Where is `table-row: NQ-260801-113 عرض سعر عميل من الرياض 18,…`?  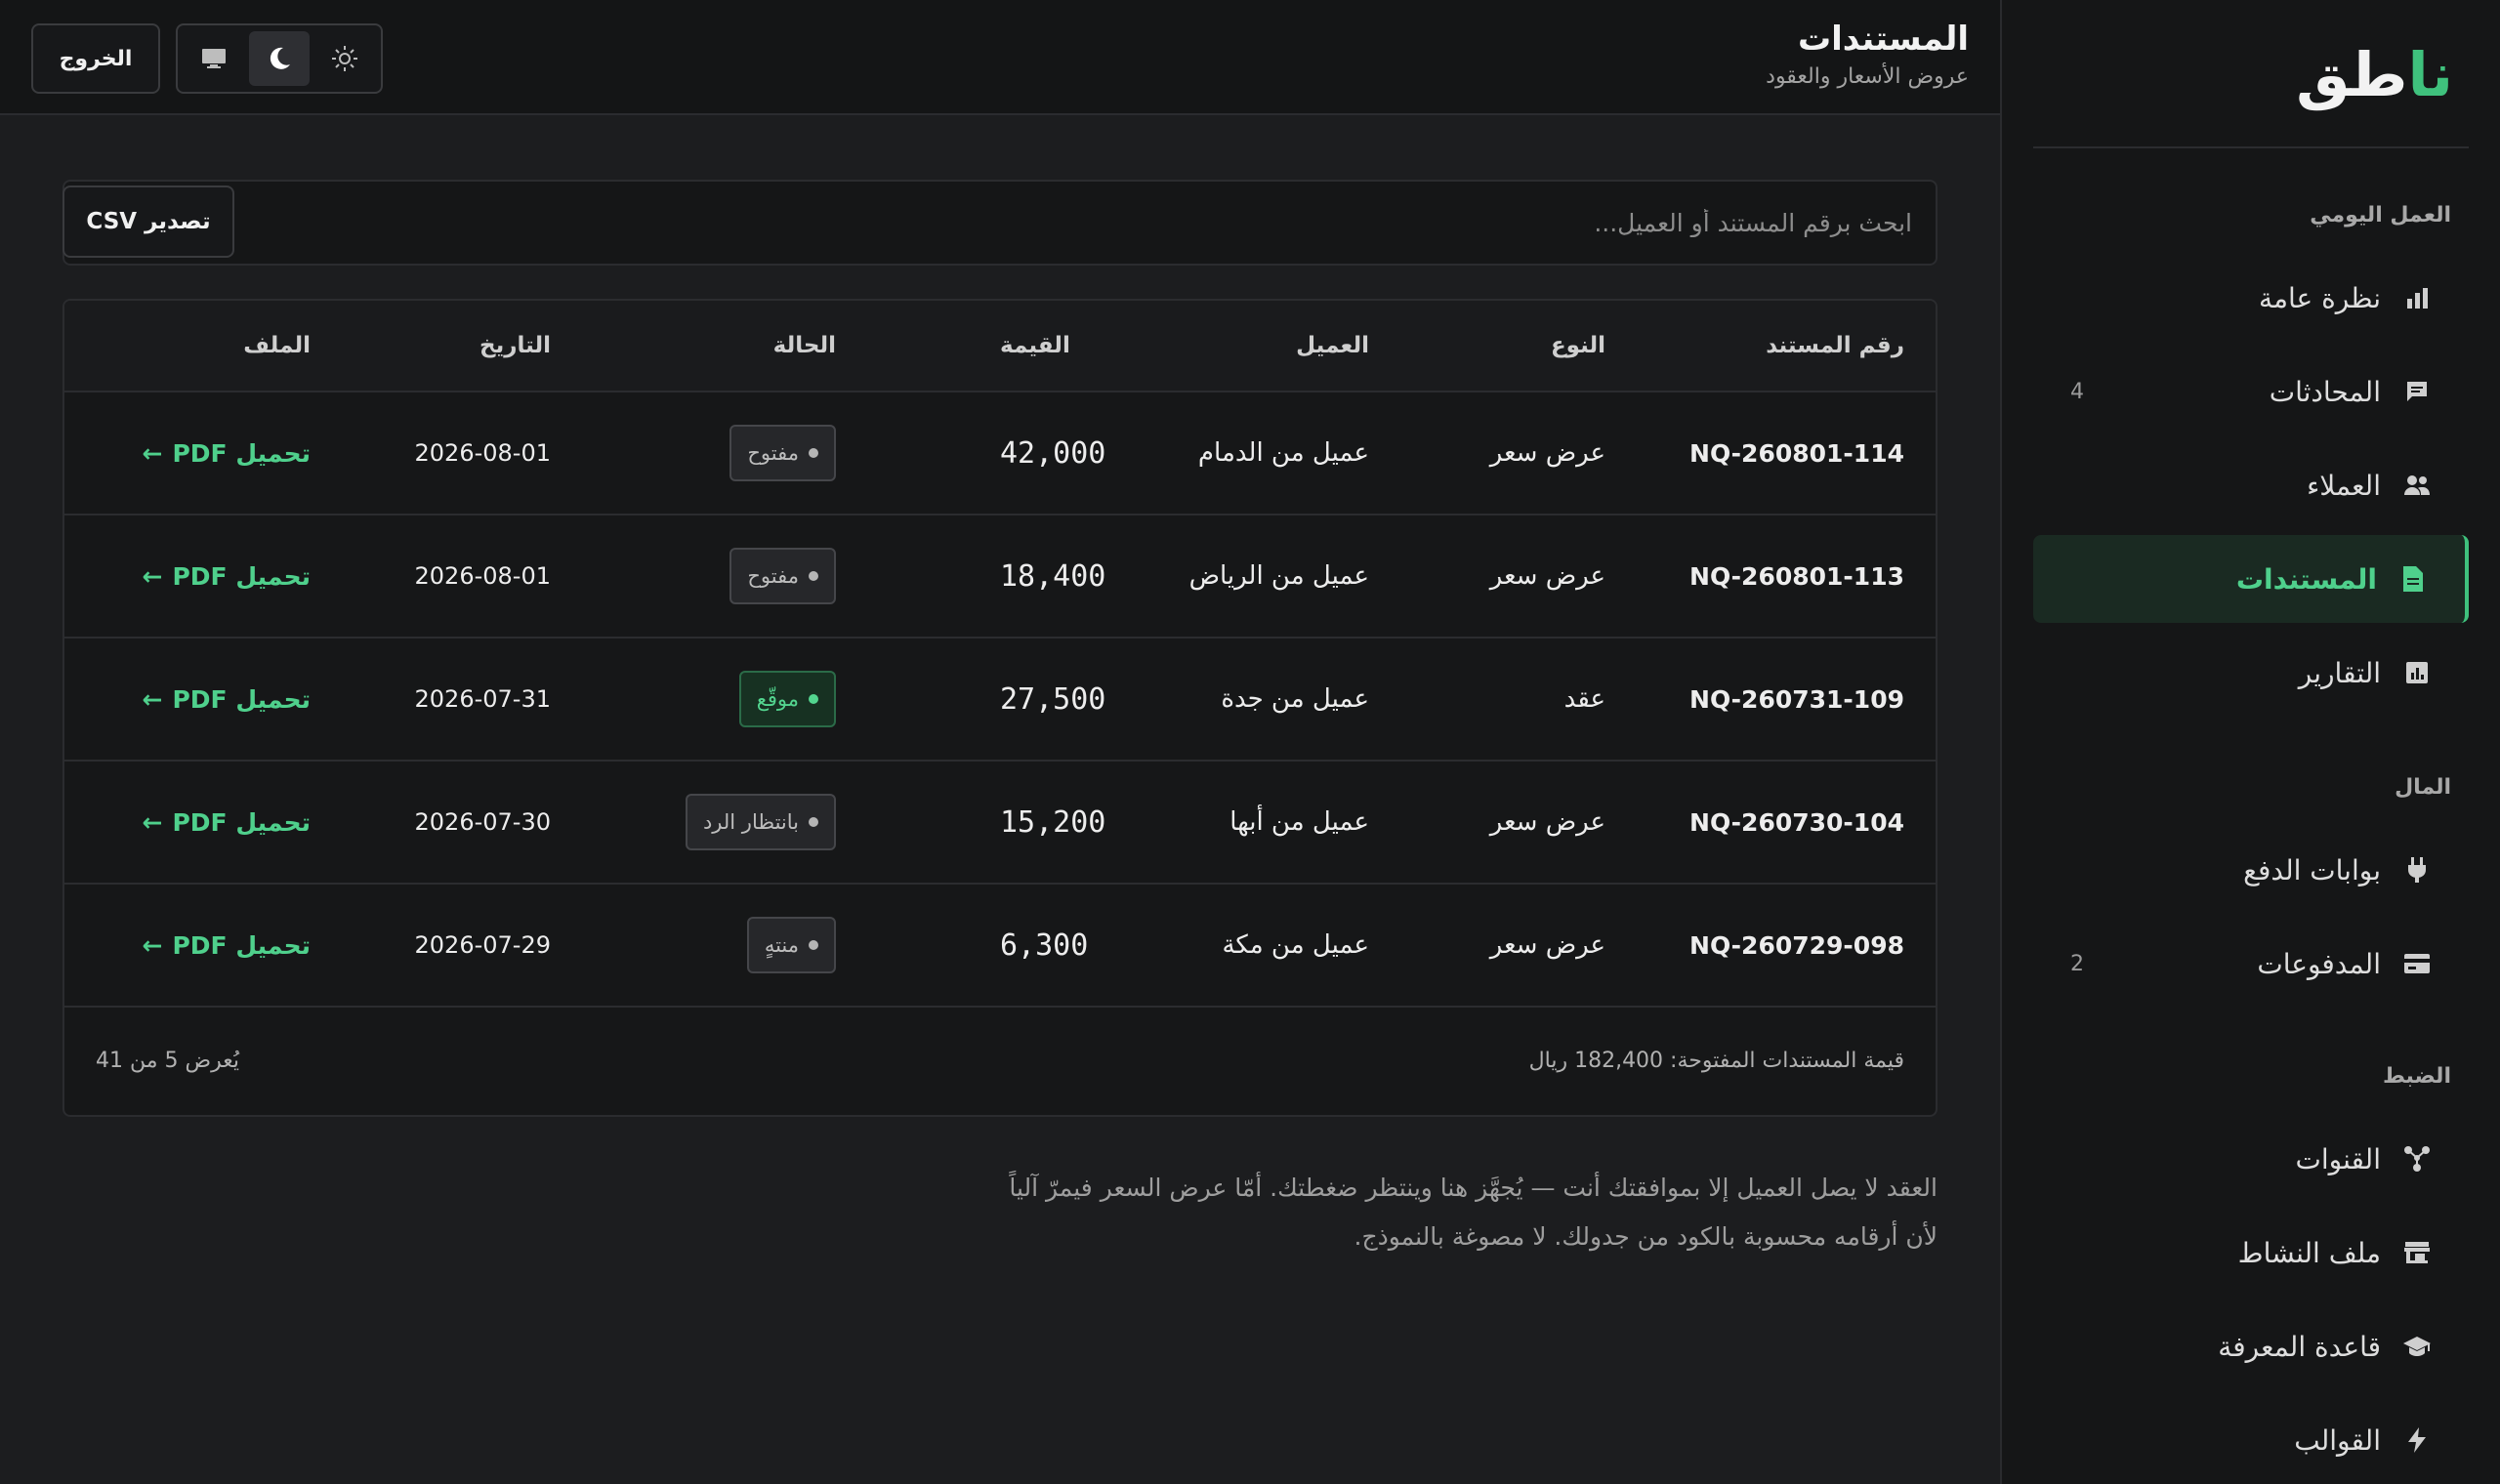
table-row: NQ-260801-113 عرض سعر عميل من الرياض 18,… is located at coordinates (1000, 577).